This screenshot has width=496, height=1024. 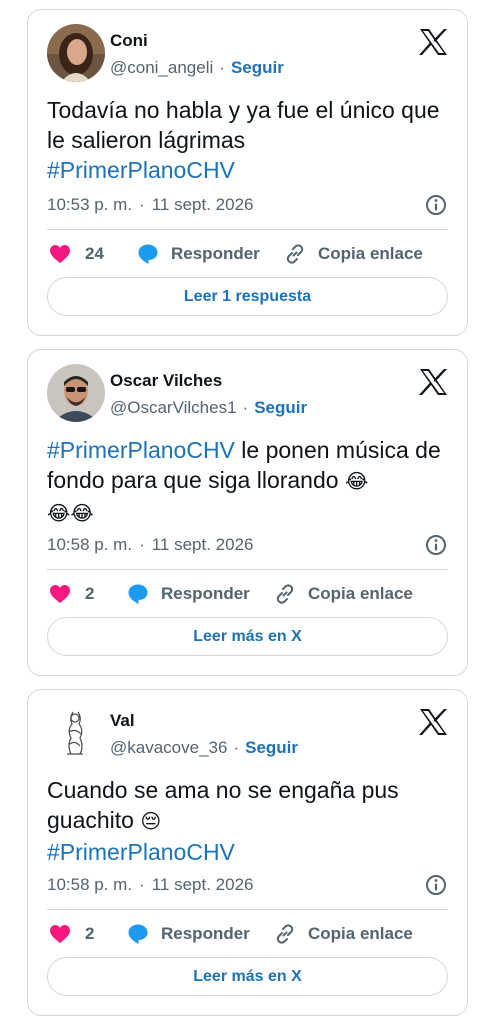 I want to click on user-handle: @kavacove_36, so click(x=168, y=747).